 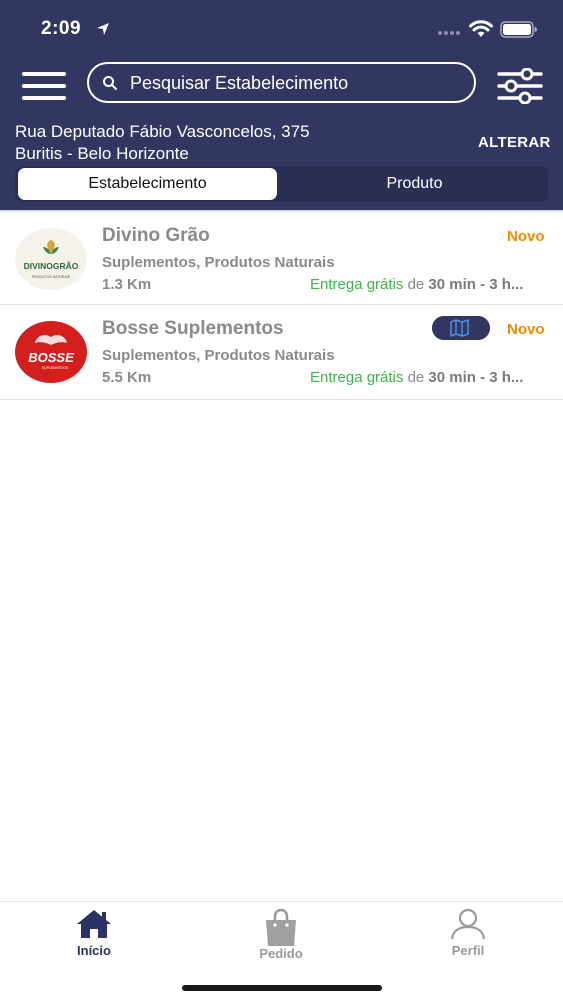 What do you see at coordinates (127, 377) in the screenshot?
I see `store-distance: 5.5 Km` at bounding box center [127, 377].